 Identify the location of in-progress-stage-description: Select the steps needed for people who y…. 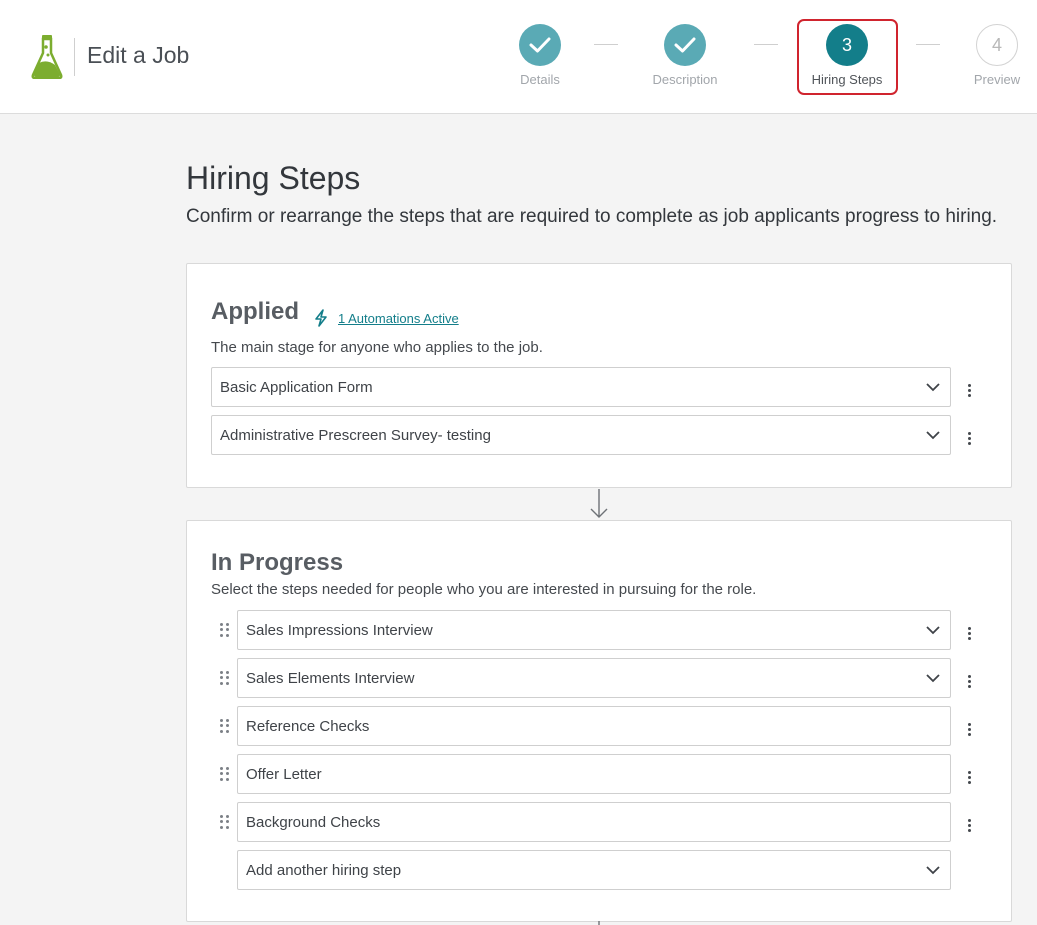
(484, 589).